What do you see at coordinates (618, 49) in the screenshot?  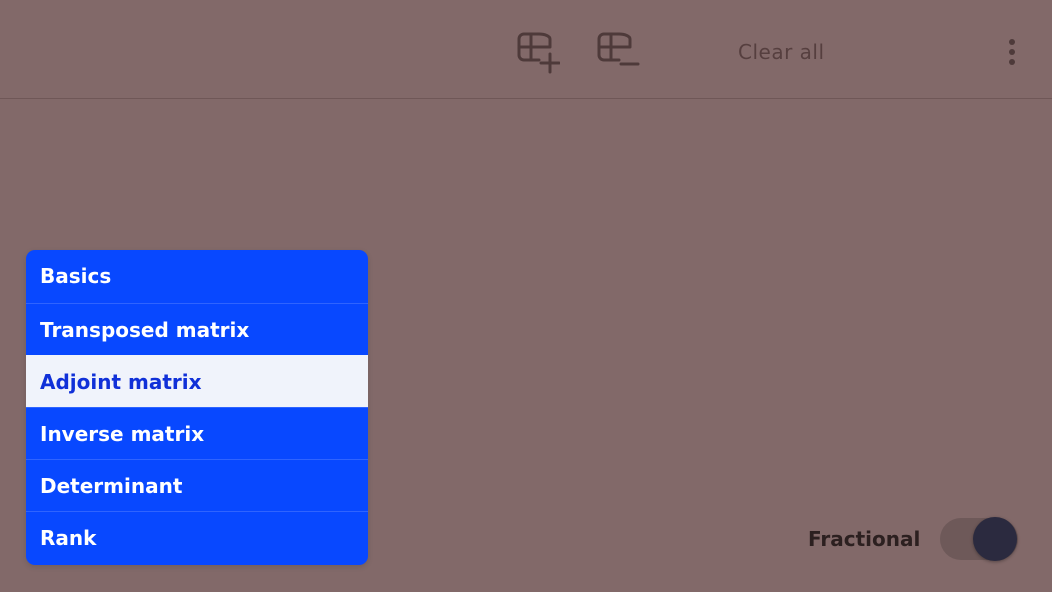 I see `matrix-remove-icon` at bounding box center [618, 49].